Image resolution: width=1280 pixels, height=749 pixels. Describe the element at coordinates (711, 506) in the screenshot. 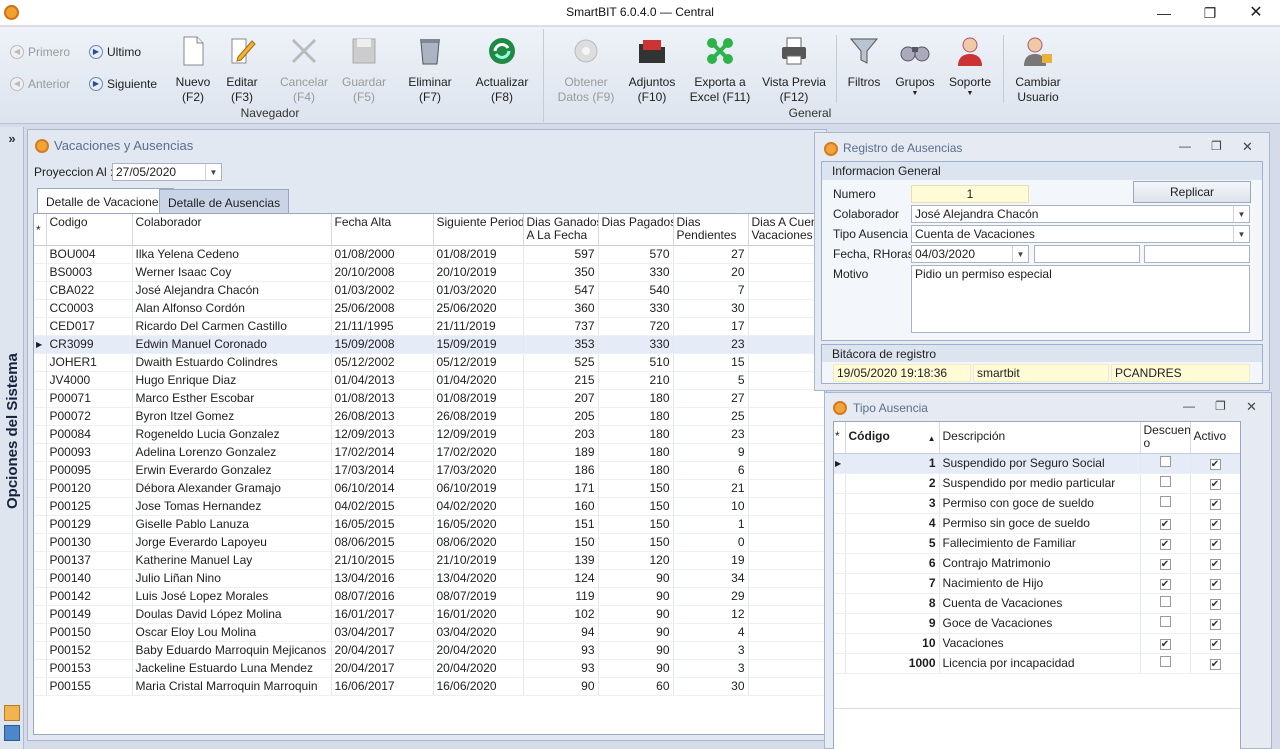

I see `table-cell: 10` at that location.